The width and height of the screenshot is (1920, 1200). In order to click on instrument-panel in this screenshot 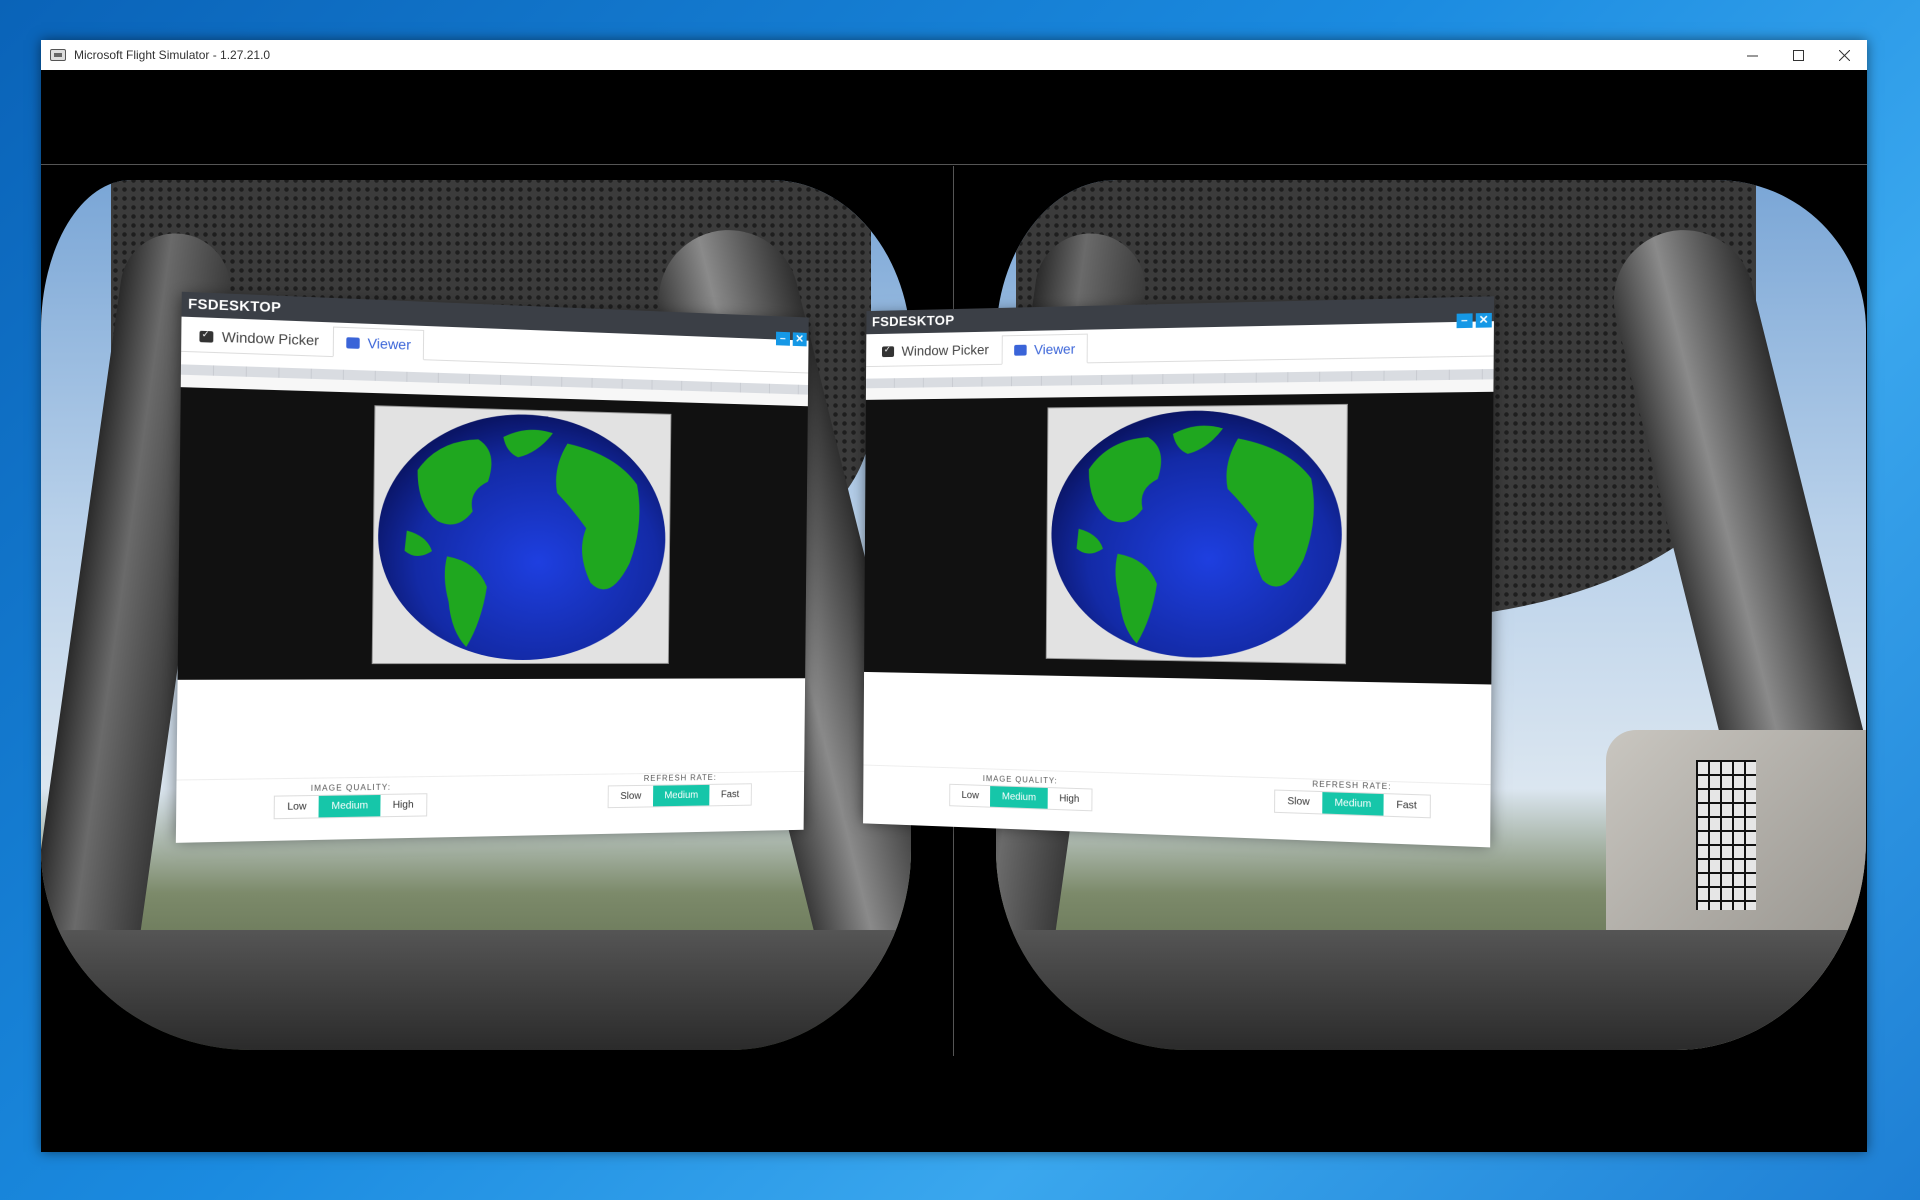, I will do `click(1726, 835)`.